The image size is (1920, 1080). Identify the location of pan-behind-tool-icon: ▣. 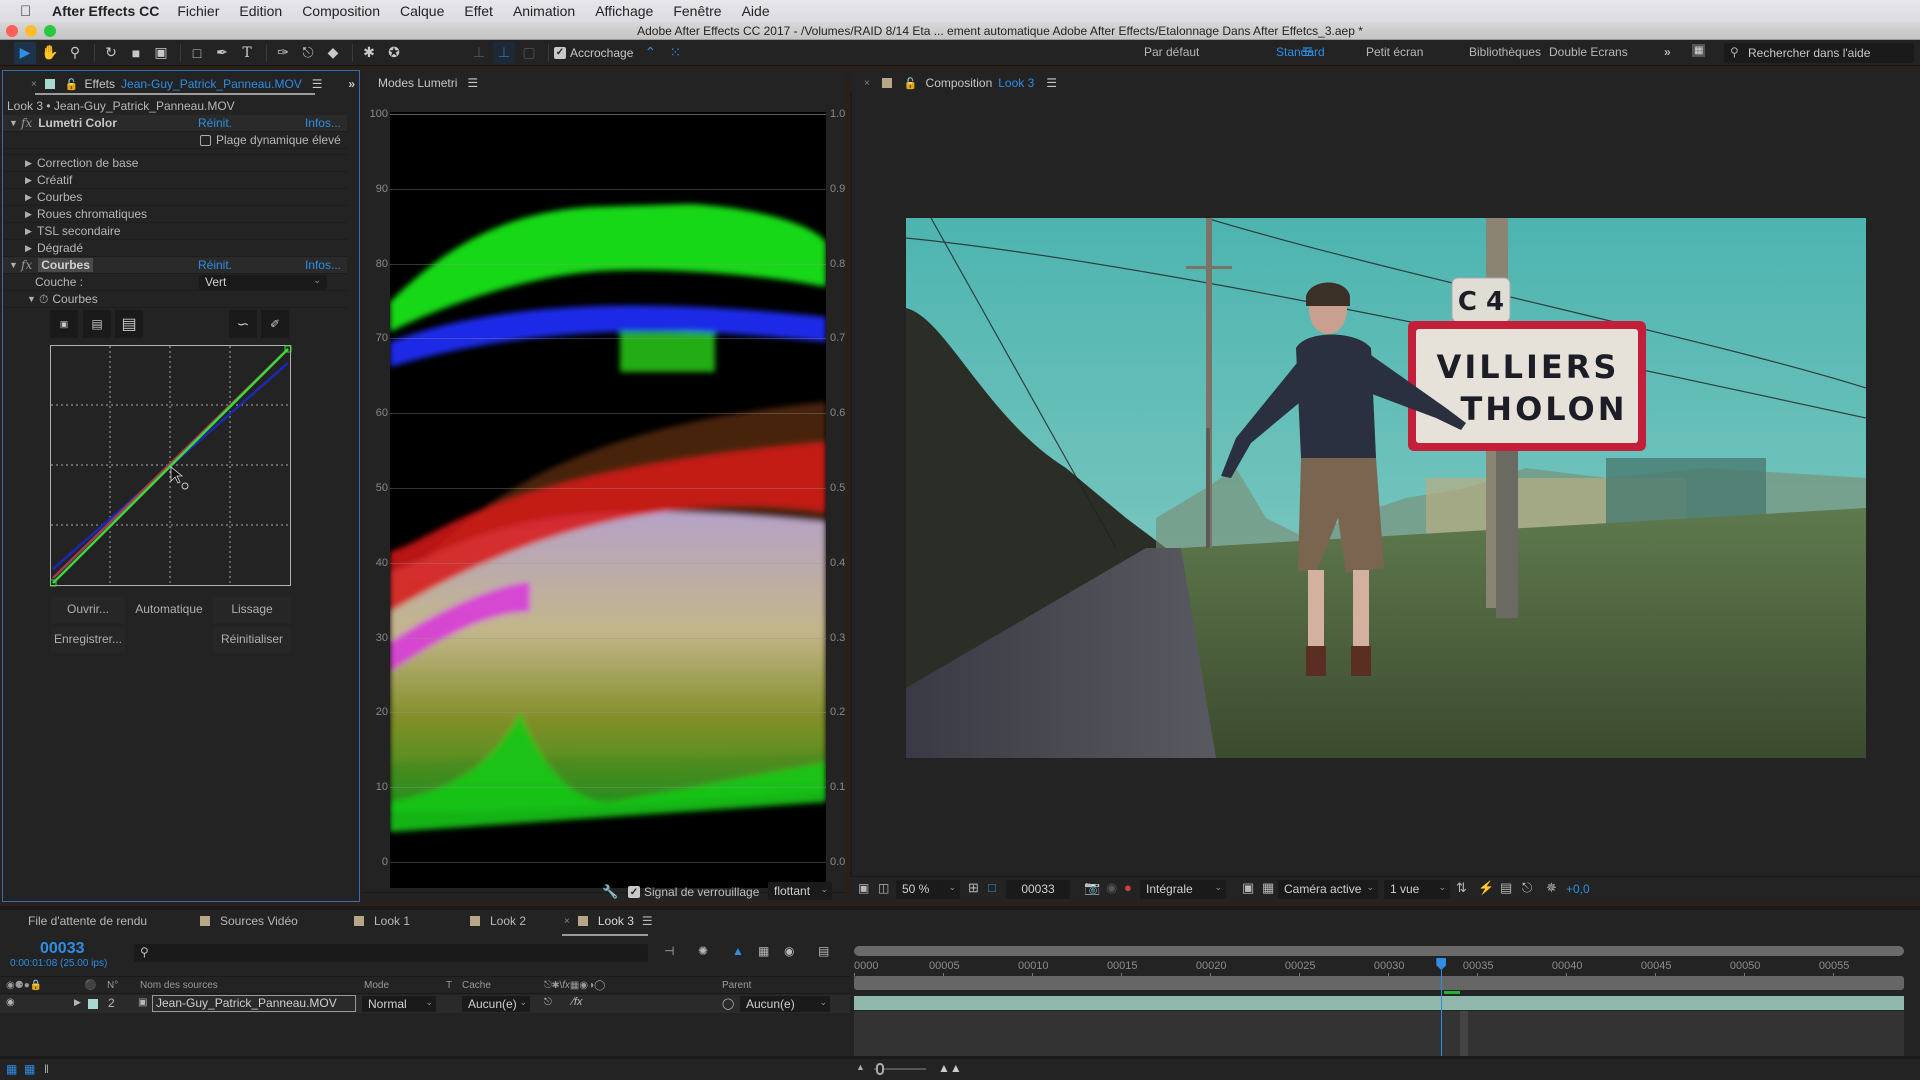
(161, 53).